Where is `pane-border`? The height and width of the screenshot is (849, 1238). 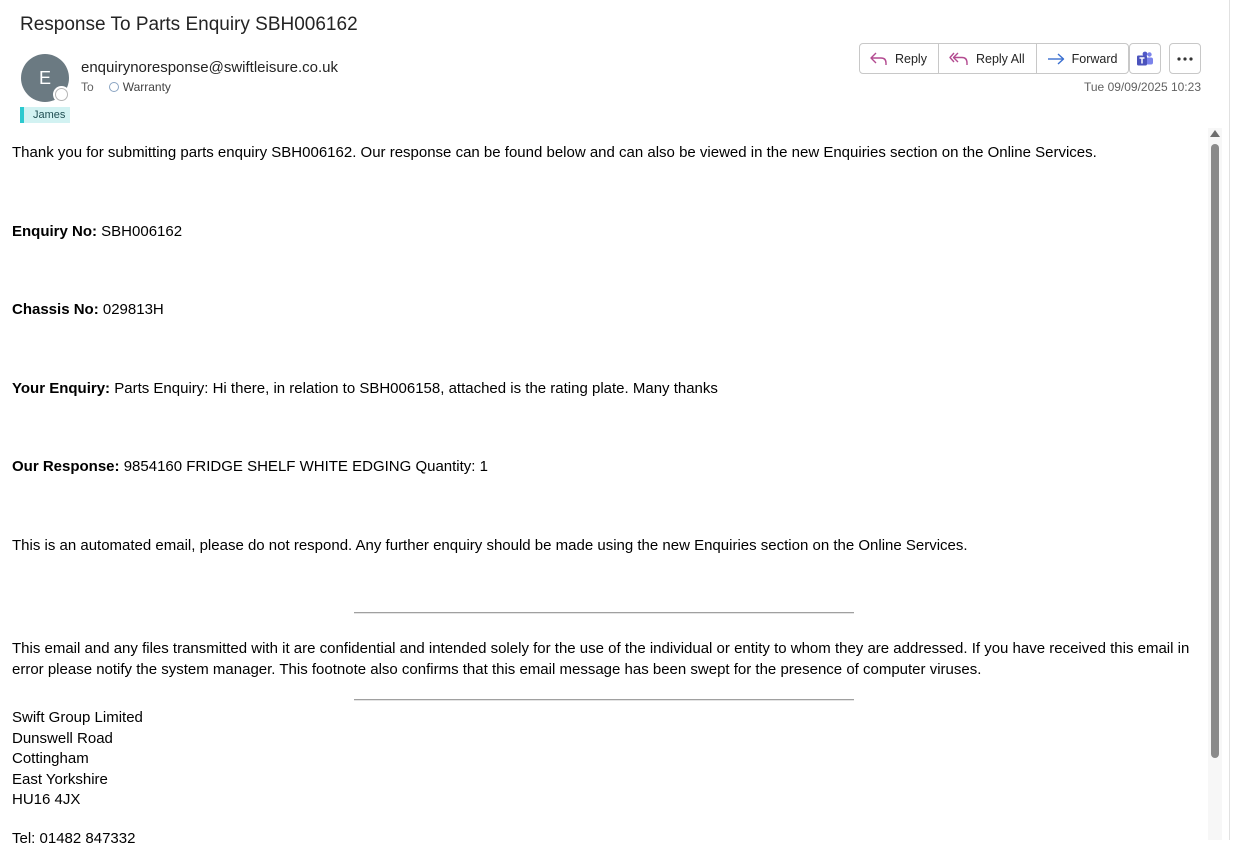 pane-border is located at coordinates (1229, 420).